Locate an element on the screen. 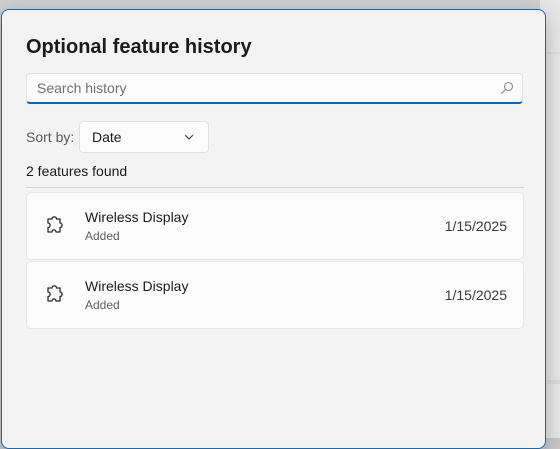  dialog-title: Optional feature history is located at coordinates (139, 47).